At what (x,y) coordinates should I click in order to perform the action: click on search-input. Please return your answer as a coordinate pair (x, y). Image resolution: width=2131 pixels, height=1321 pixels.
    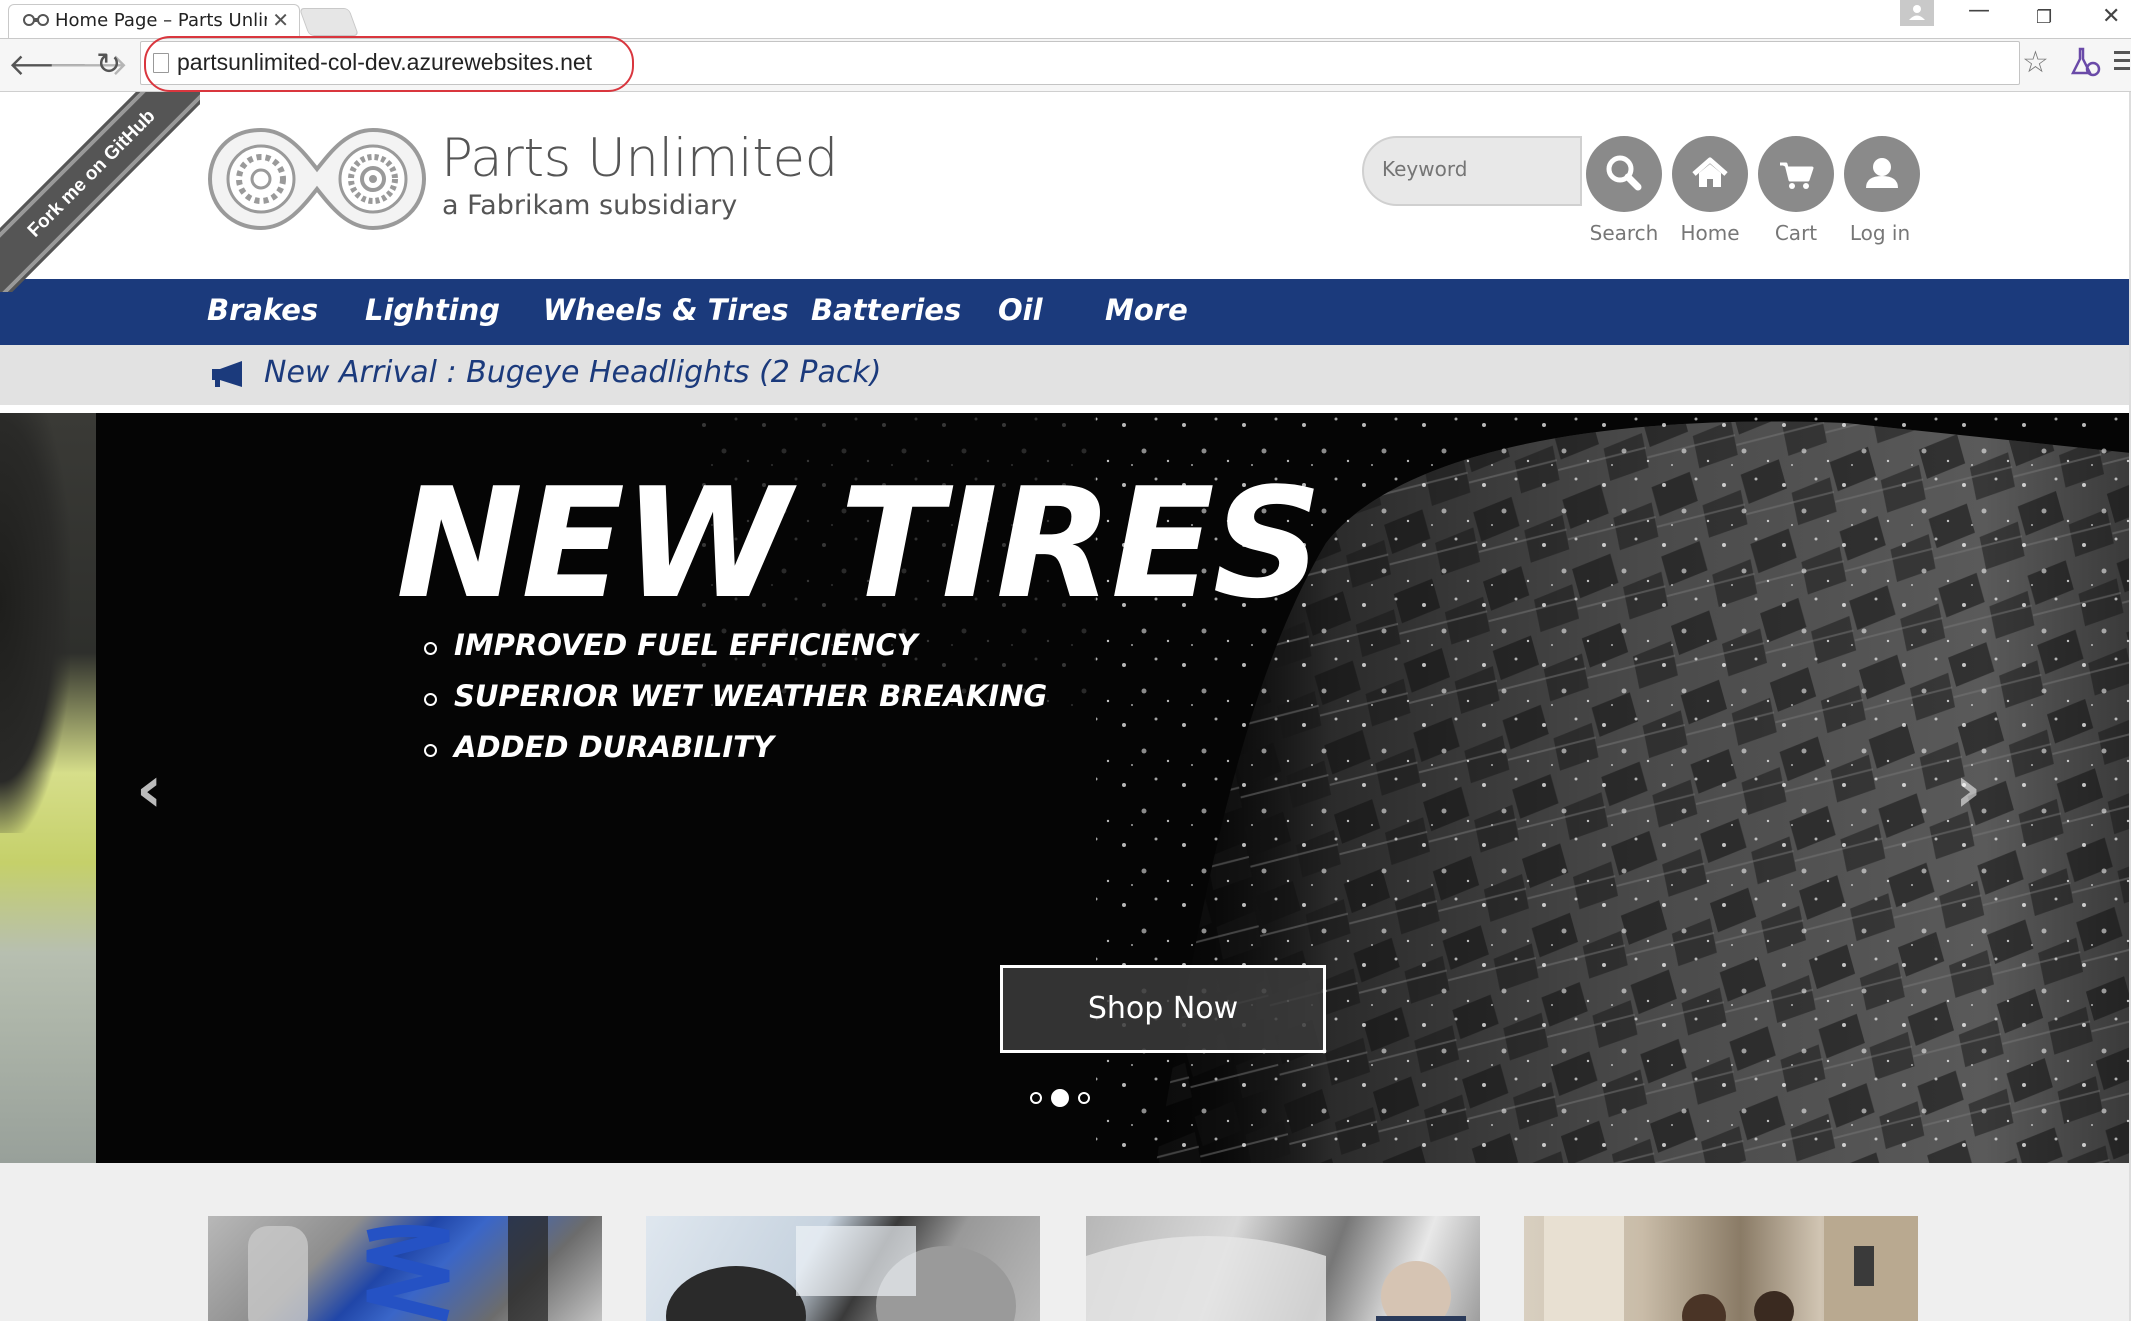
    Looking at the image, I should click on (1477, 169).